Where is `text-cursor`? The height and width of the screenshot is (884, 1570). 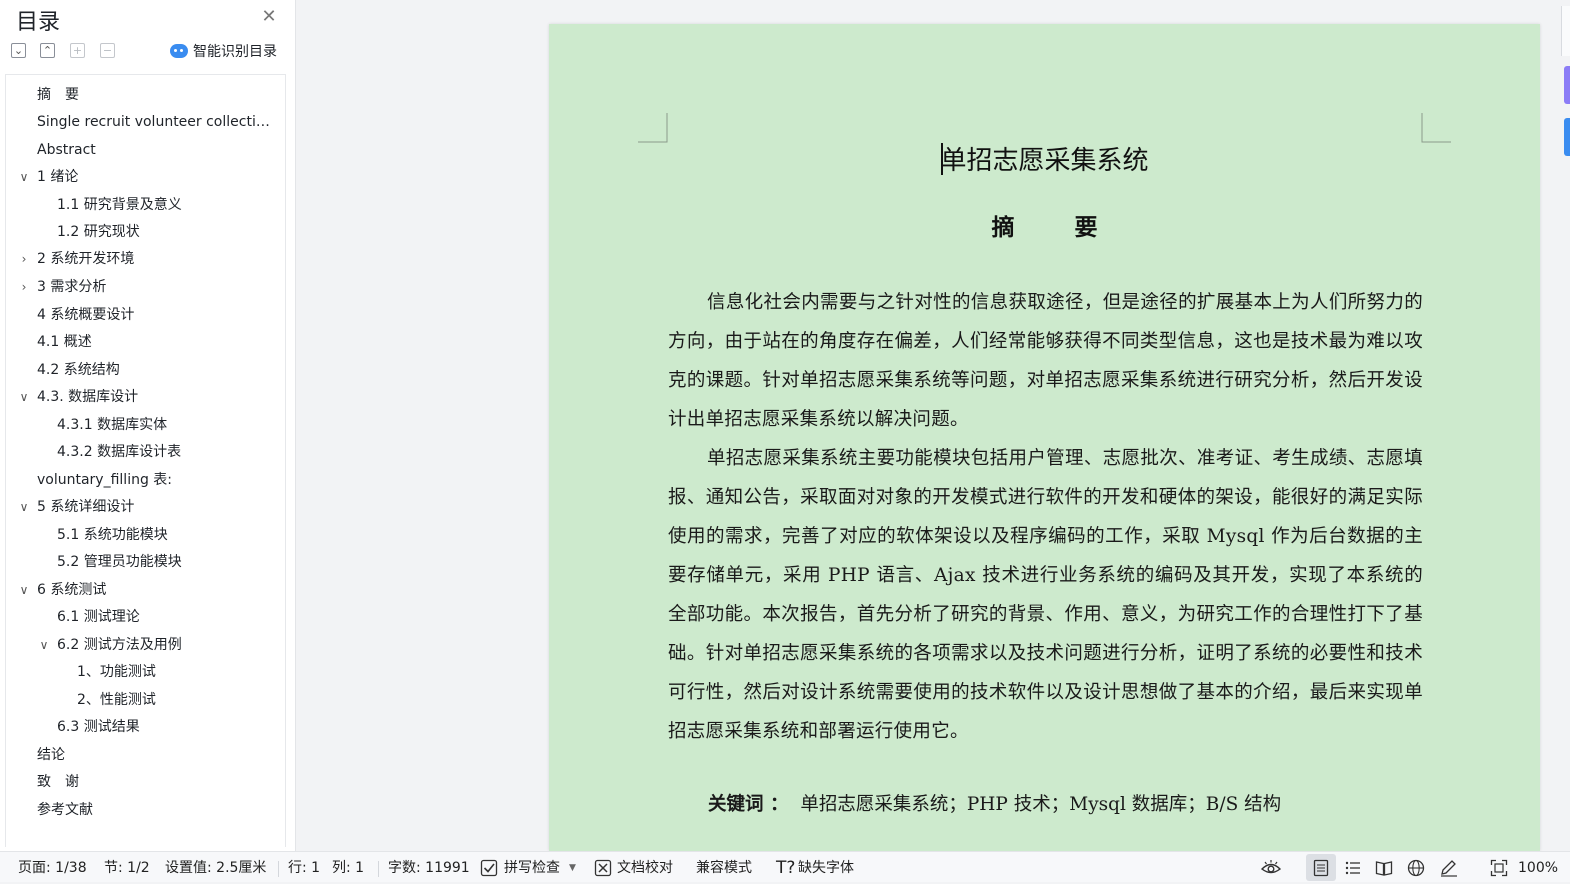 text-cursor is located at coordinates (942, 159).